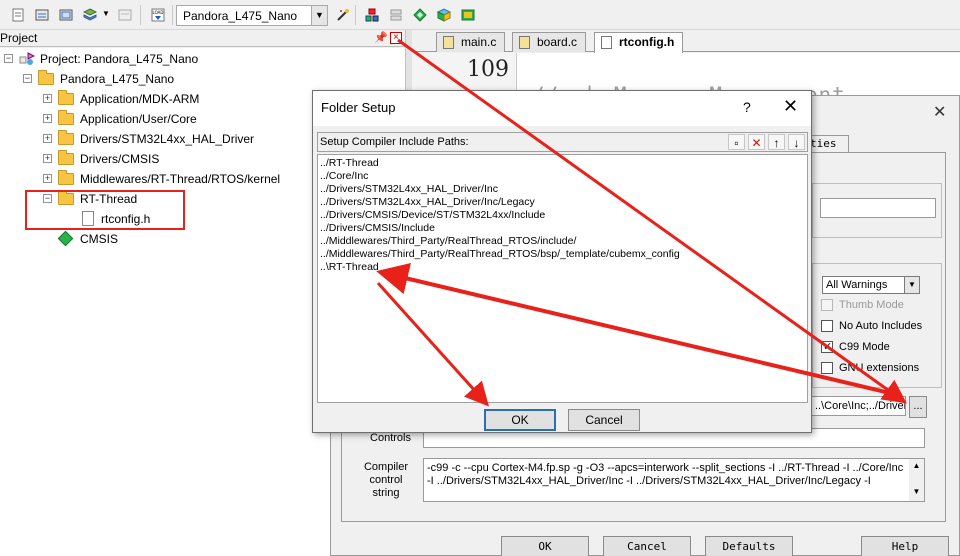  I want to click on target-select: Pandora_L475_Nano ▼, so click(252, 15).